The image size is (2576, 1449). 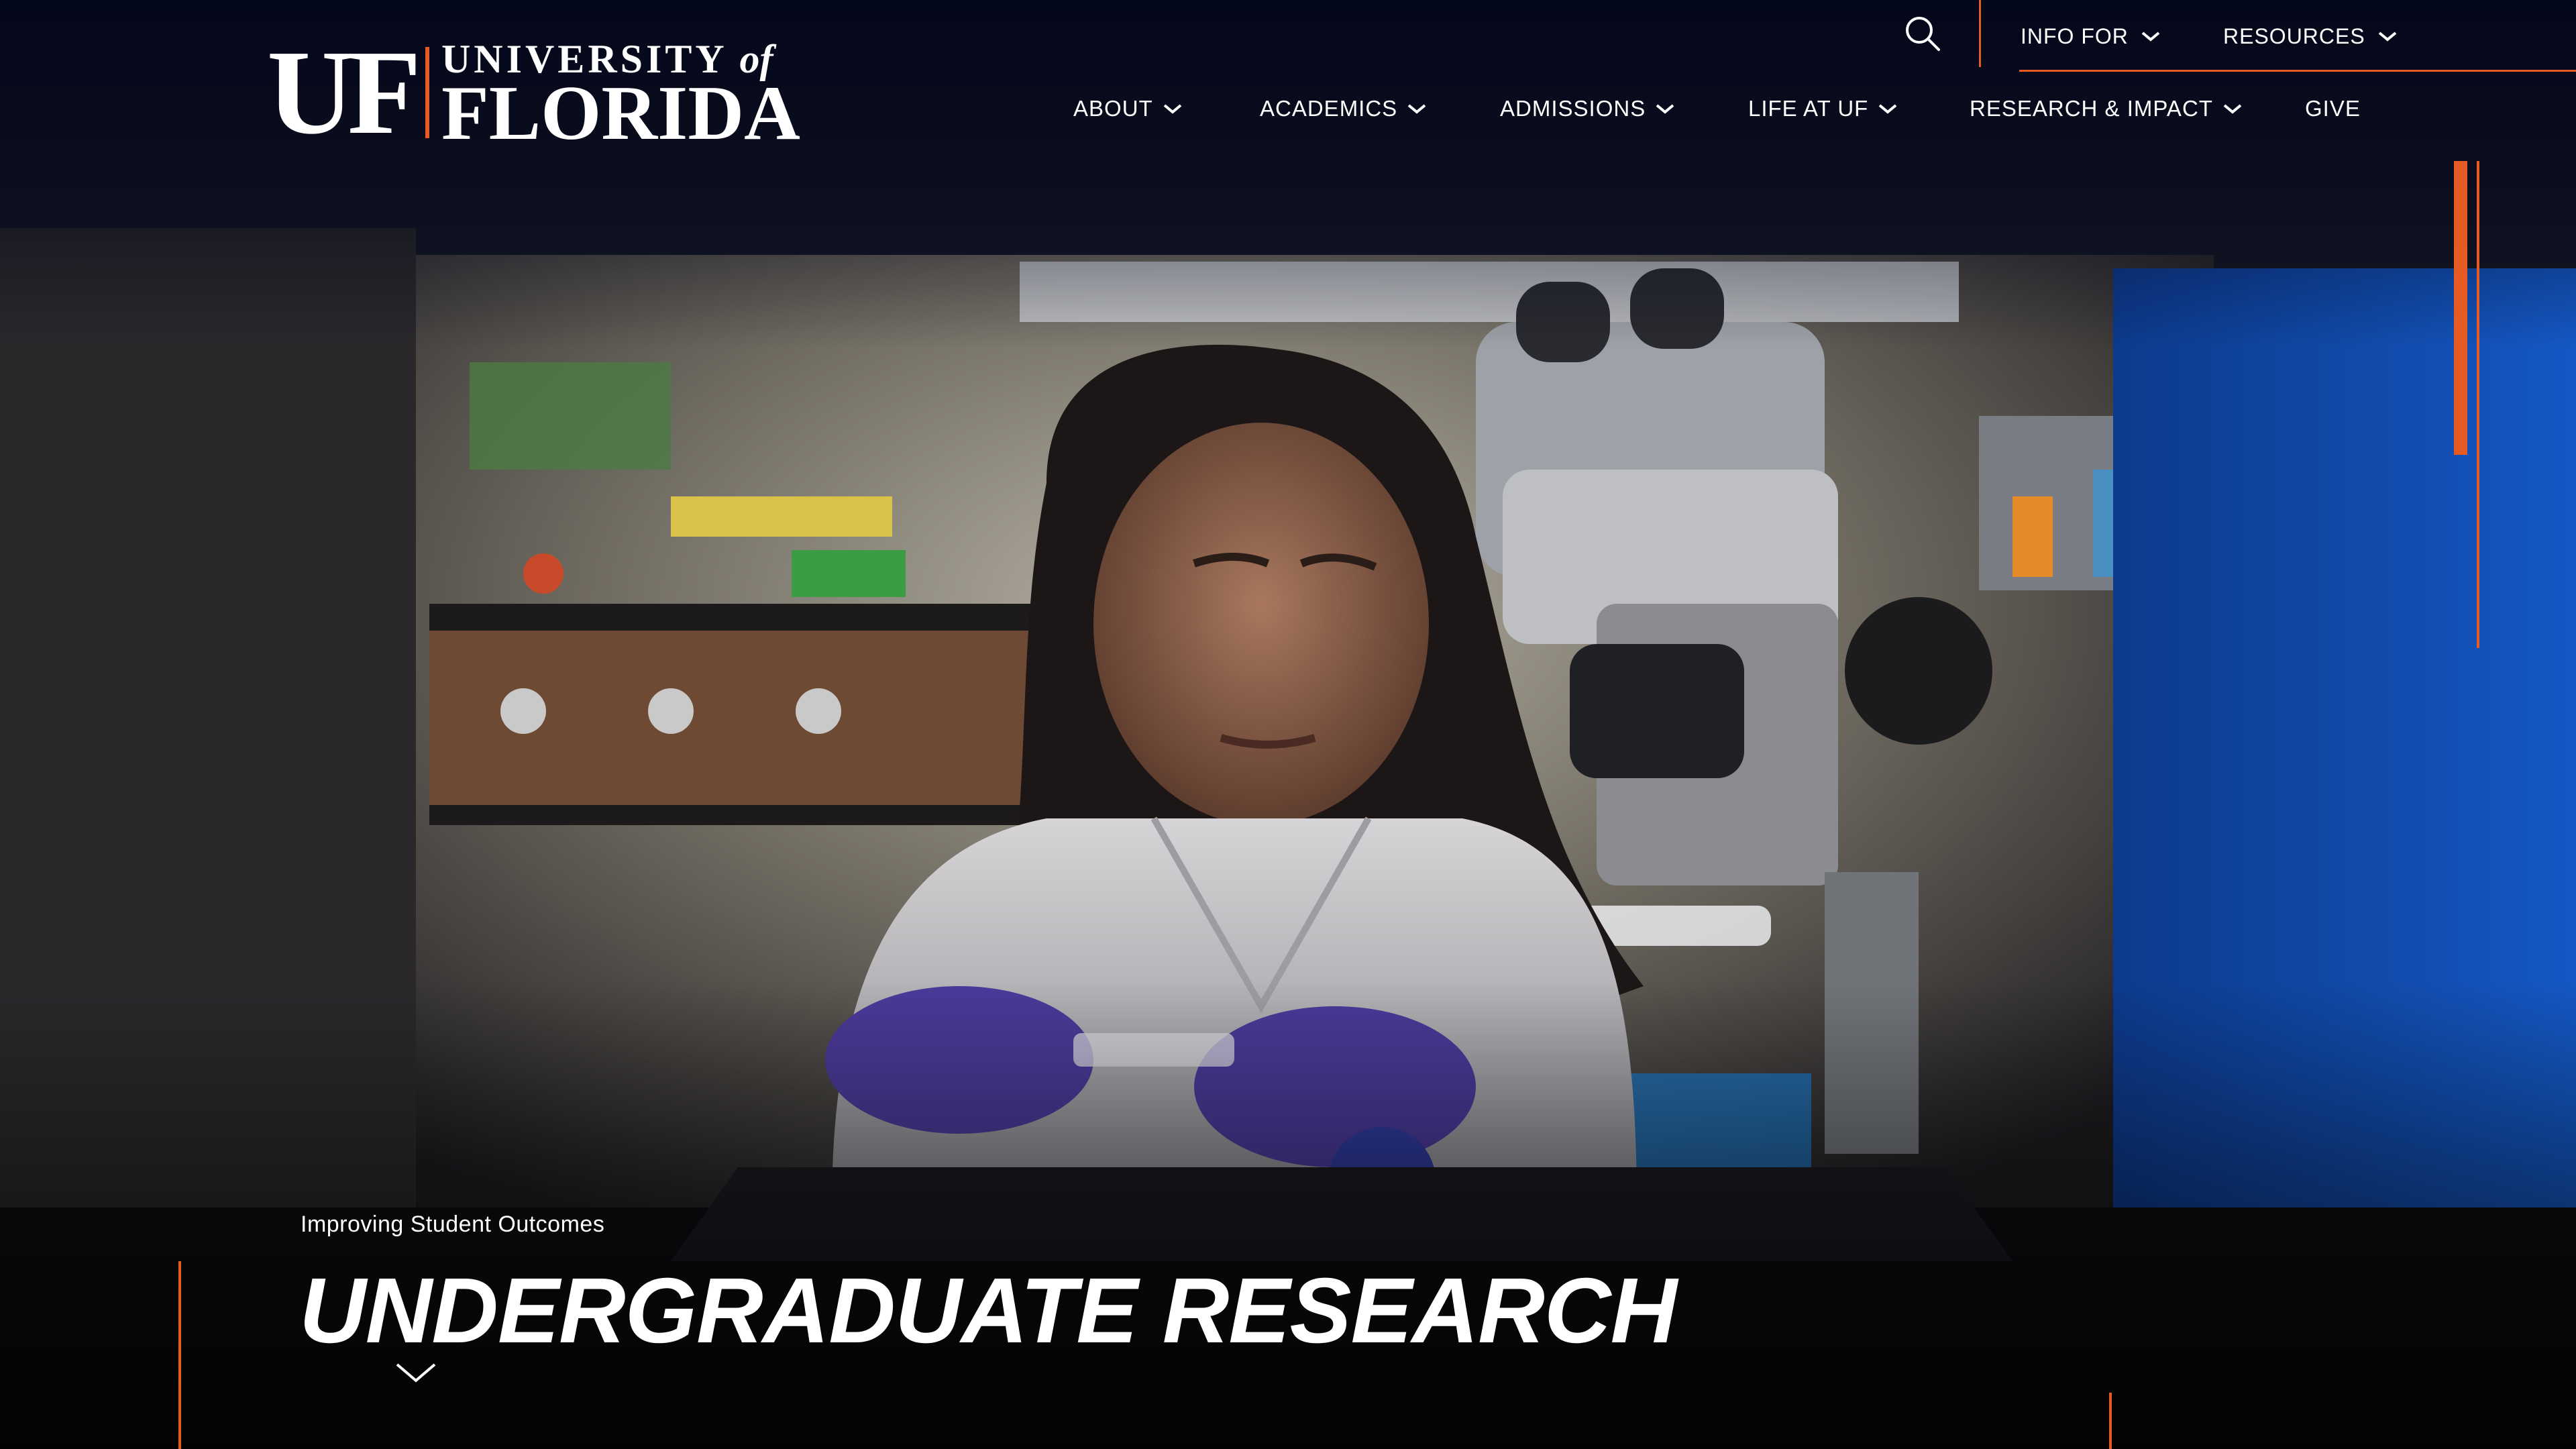 I want to click on uf-logo-link: UF UNIVERSITY of FLORIDA, so click(x=533, y=92).